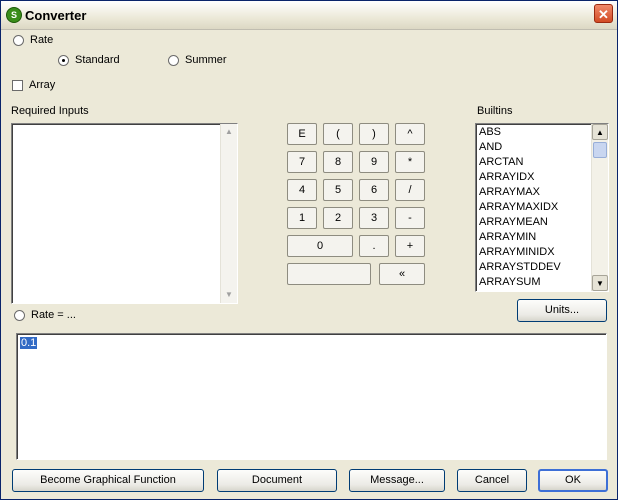  Describe the element at coordinates (374, 162) in the screenshot. I see `key-9: 9` at that location.